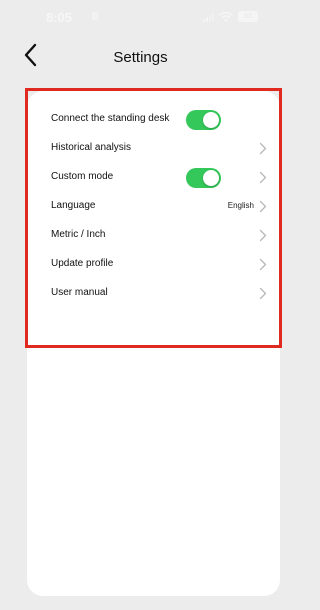 Image resolution: width=320 pixels, height=610 pixels. Describe the element at coordinates (153, 293) in the screenshot. I see `setting-user-manual: User manual` at that location.